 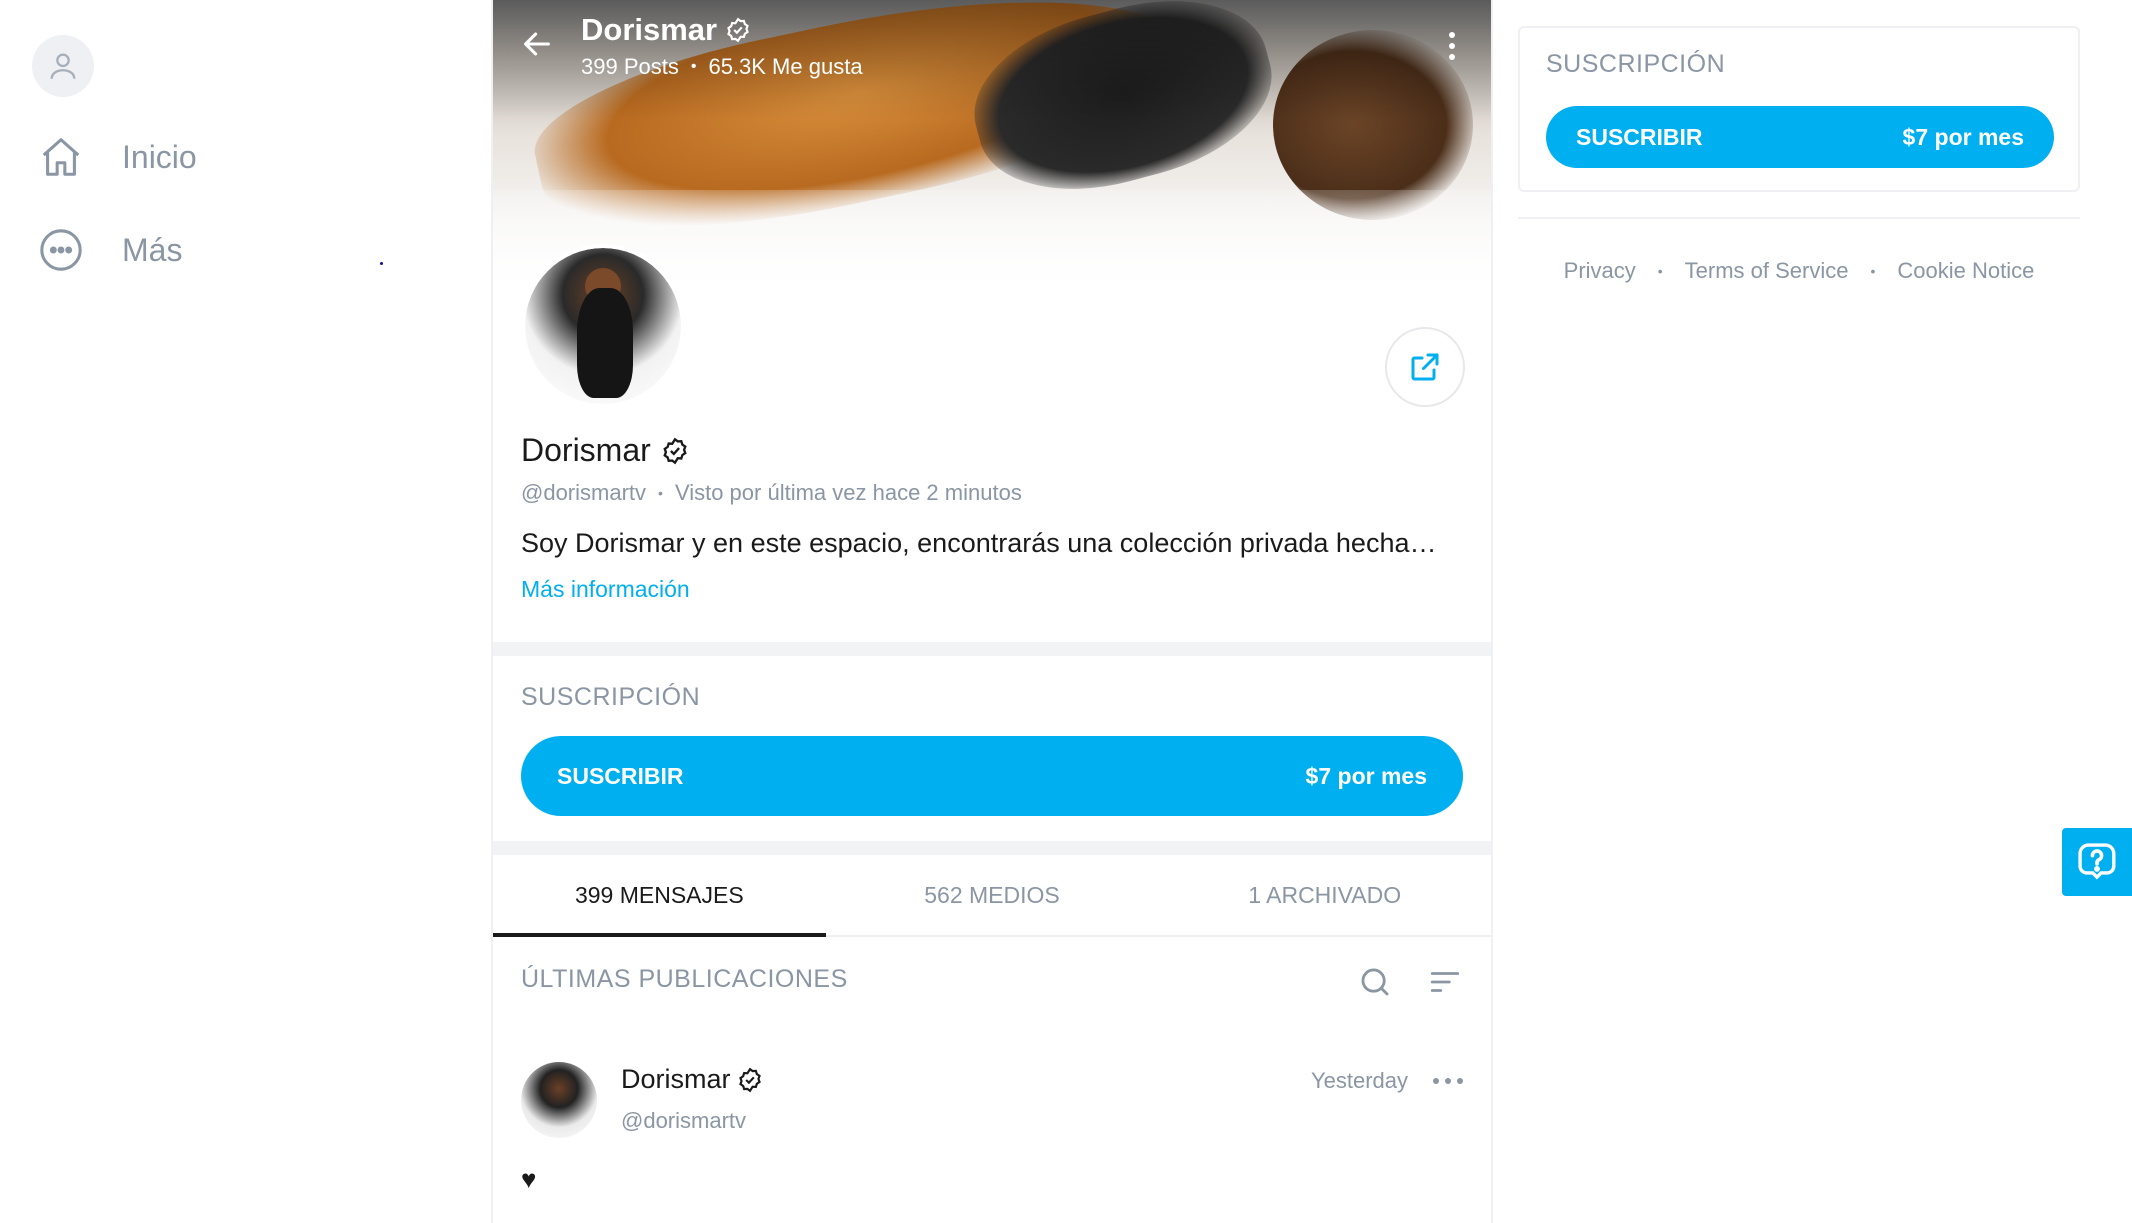 What do you see at coordinates (684, 979) in the screenshot?
I see `feed-title: ÚLTIMAS PUBLICACIONES` at bounding box center [684, 979].